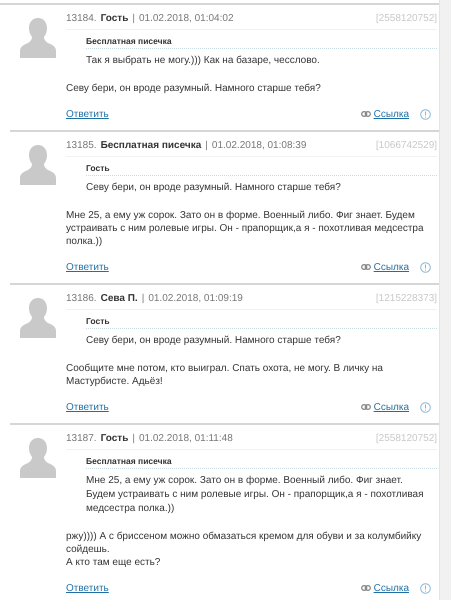 This screenshot has width=451, height=600. What do you see at coordinates (81, 438) in the screenshot?
I see `comment-number: 13187.` at bounding box center [81, 438].